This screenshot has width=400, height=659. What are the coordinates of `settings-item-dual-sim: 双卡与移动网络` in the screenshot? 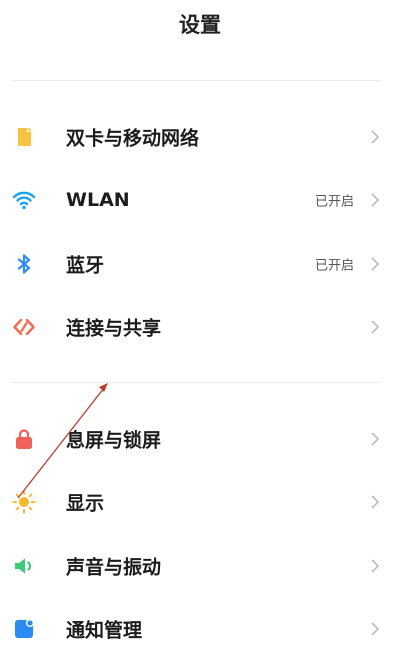 It's located at (200, 137).